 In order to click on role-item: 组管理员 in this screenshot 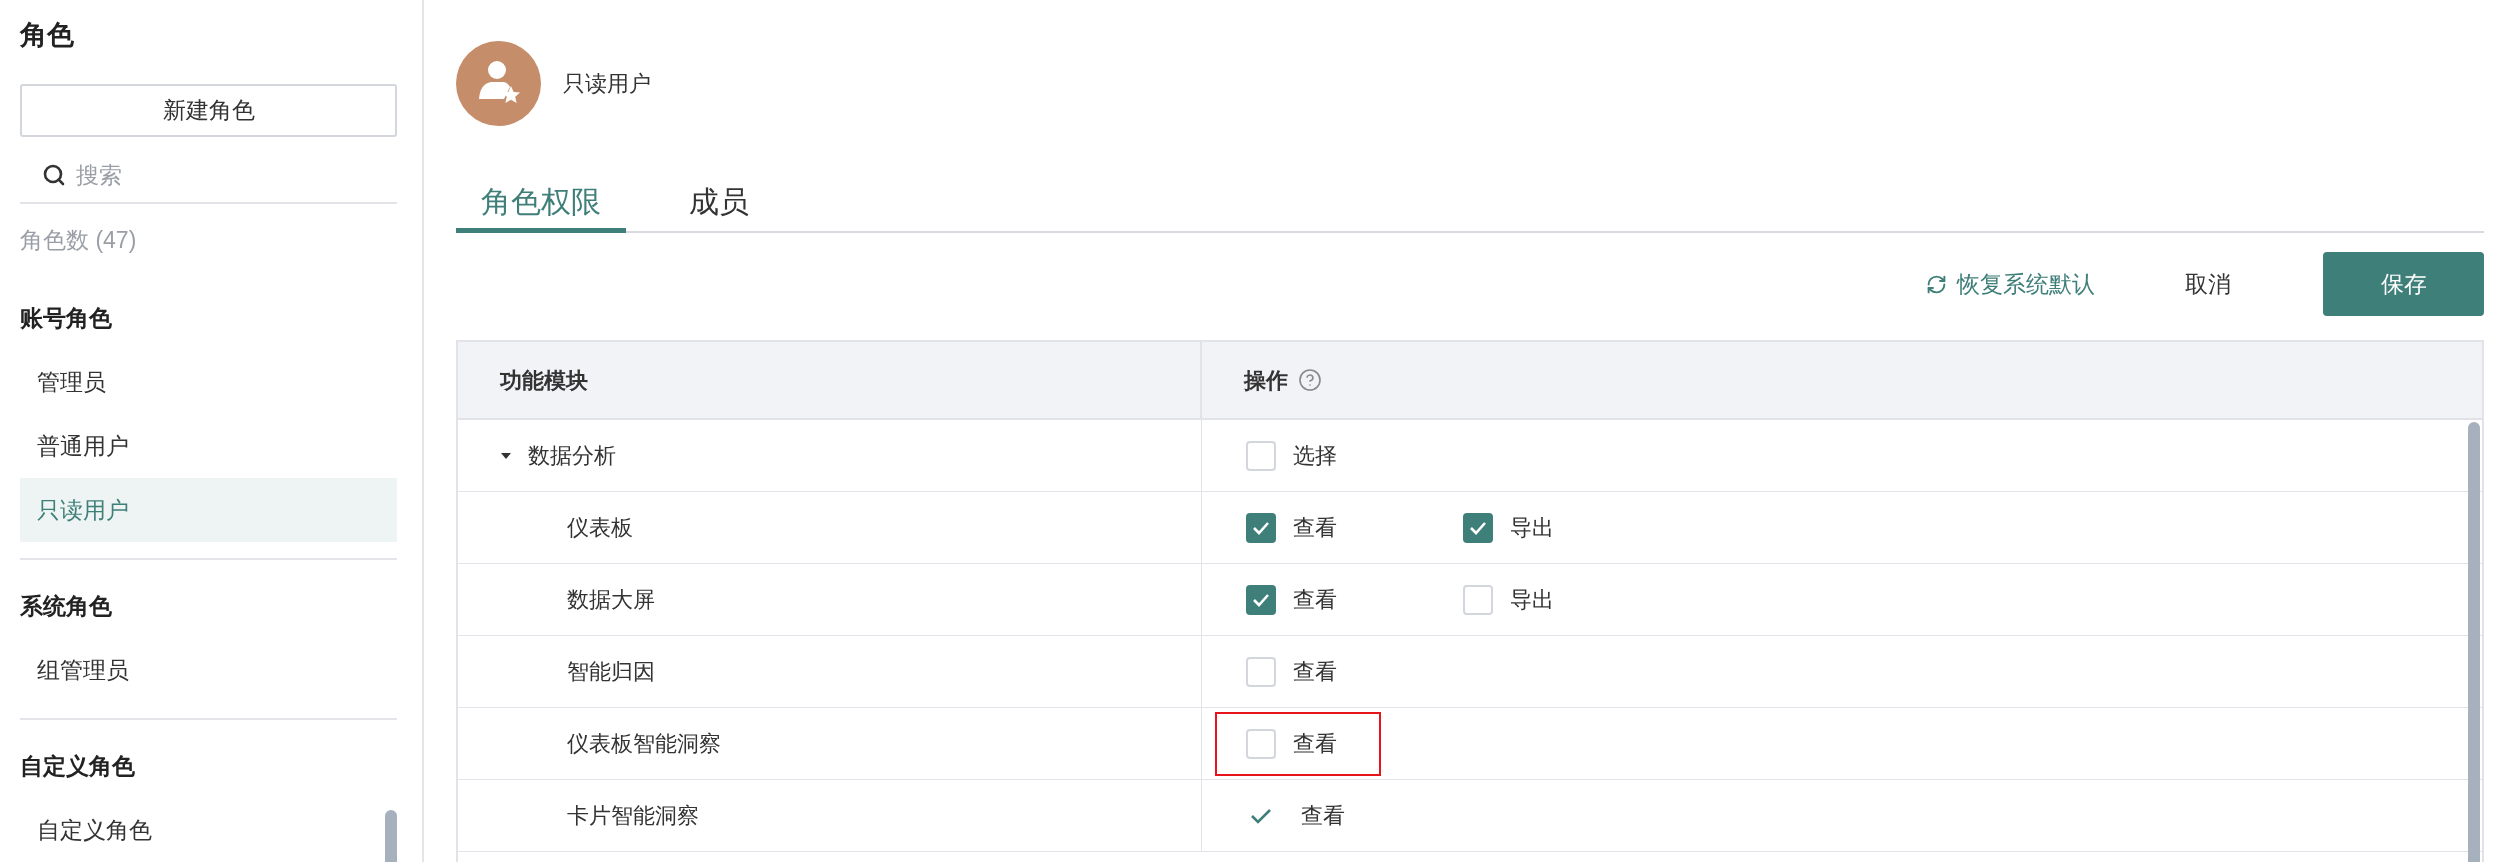, I will do `click(195, 670)`.